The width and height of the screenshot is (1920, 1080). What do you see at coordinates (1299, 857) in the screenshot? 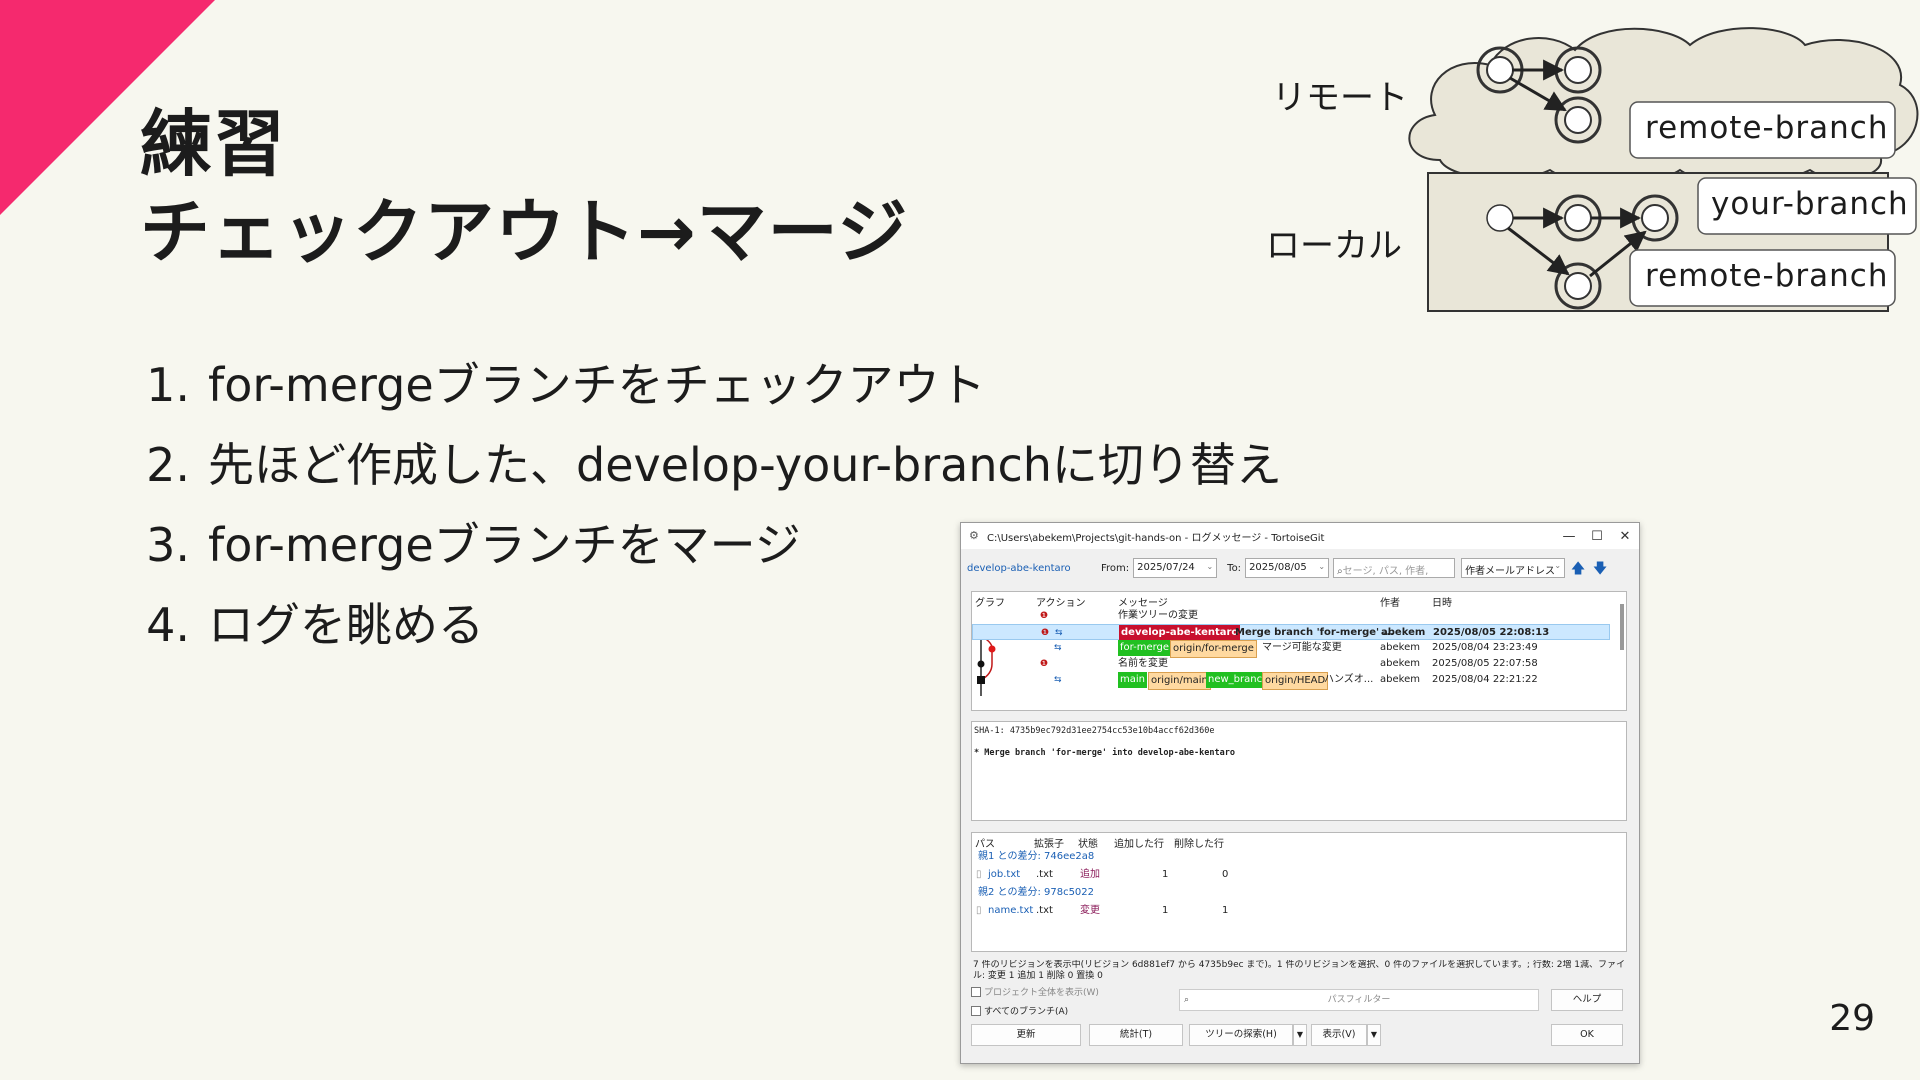
I see `parent-diff-row: 親1 との差分: 746ee2a8` at bounding box center [1299, 857].